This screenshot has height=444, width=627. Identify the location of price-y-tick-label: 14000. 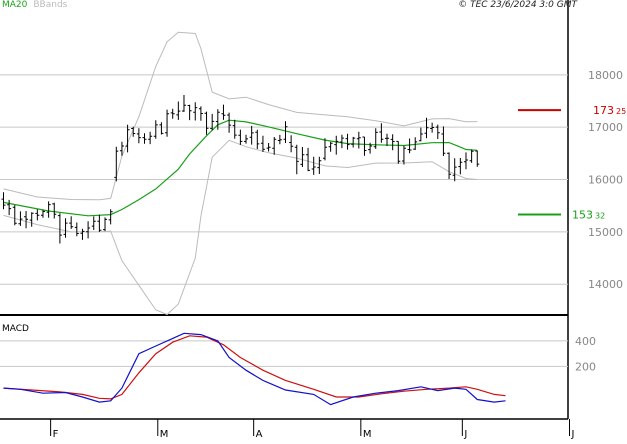
(605, 284).